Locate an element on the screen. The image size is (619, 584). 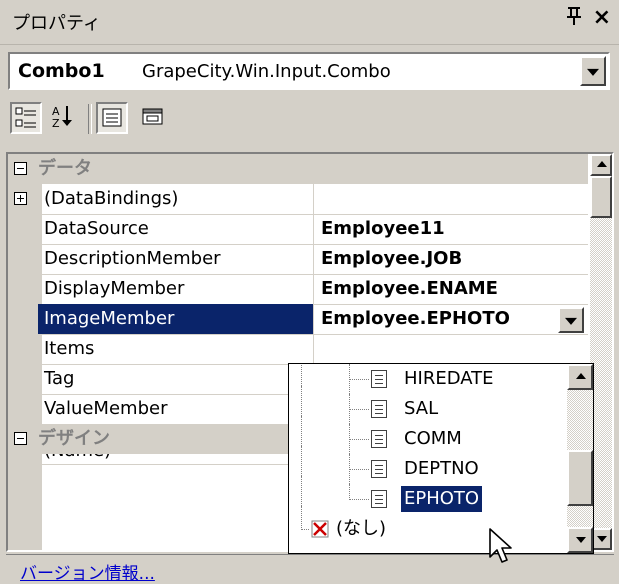
window-title: プロパティ is located at coordinates (56, 23).